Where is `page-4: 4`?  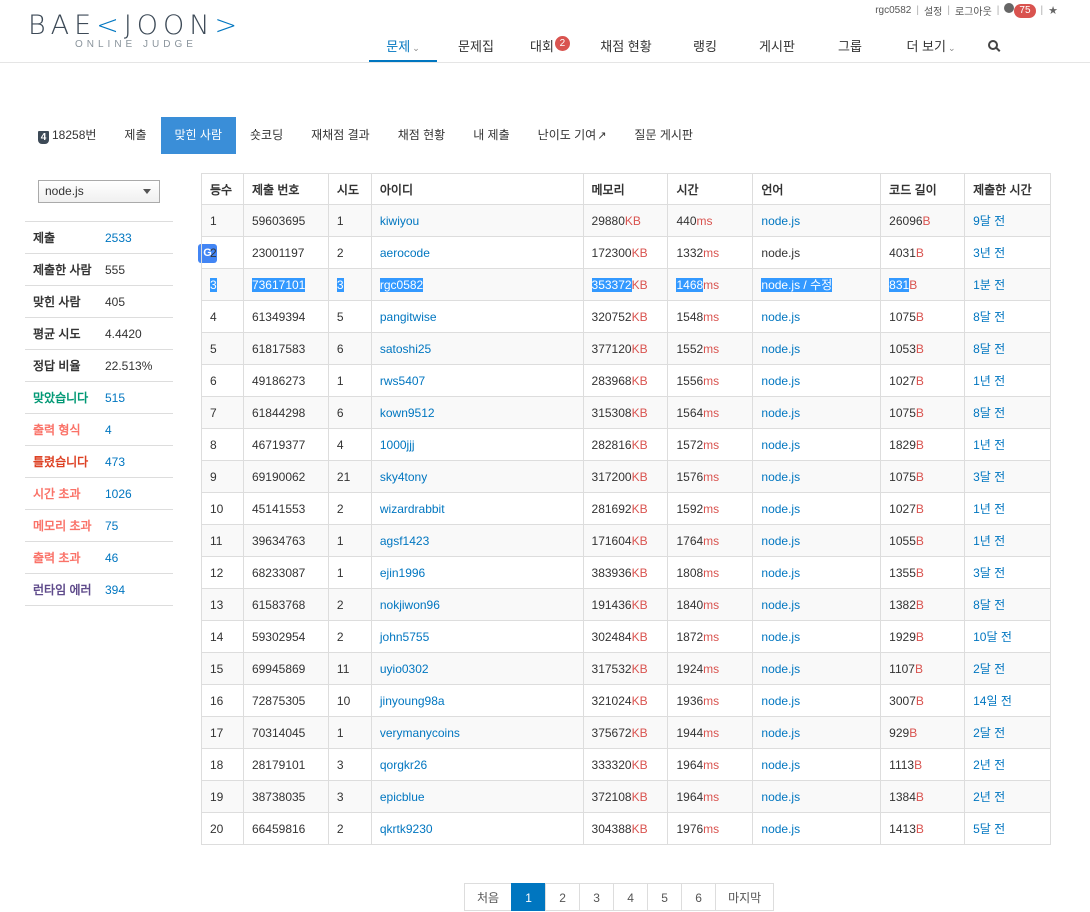 page-4: 4 is located at coordinates (631, 897).